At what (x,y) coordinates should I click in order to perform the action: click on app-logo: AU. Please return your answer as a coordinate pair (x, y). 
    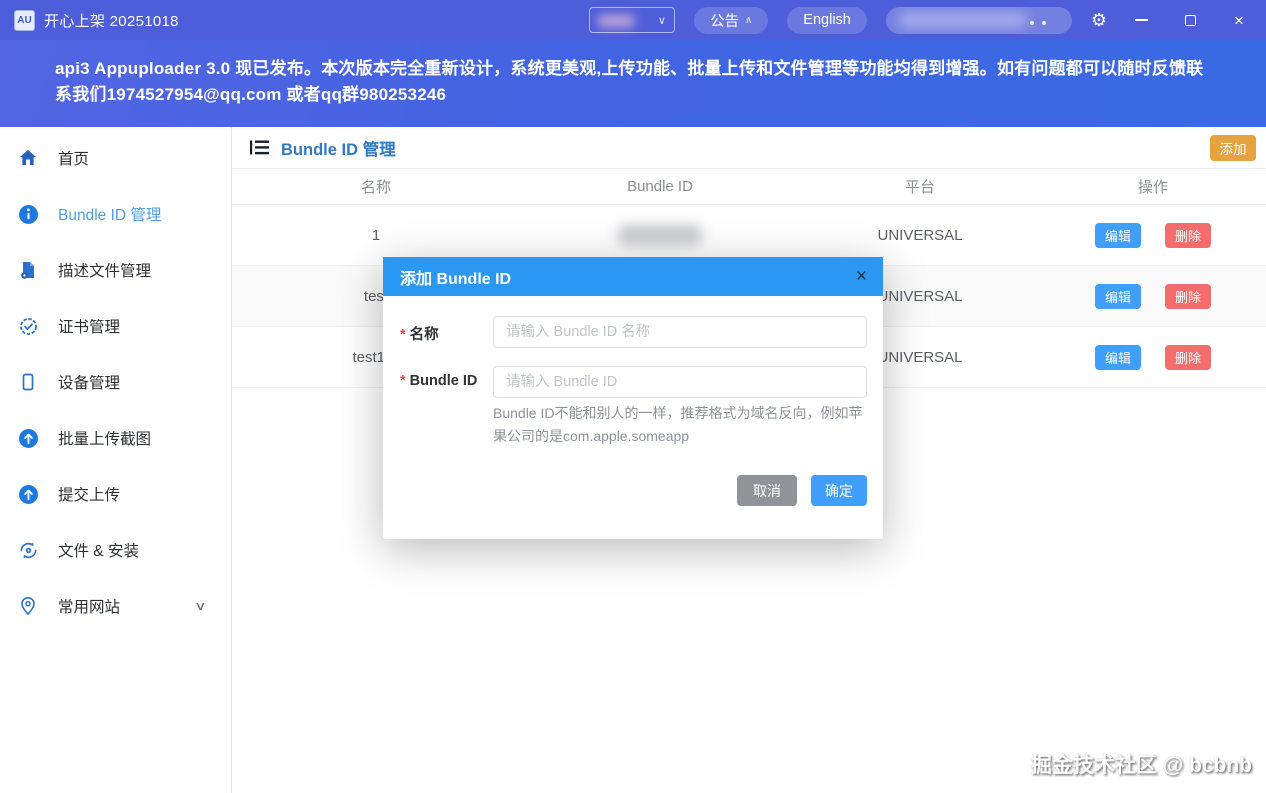
    Looking at the image, I should click on (24, 20).